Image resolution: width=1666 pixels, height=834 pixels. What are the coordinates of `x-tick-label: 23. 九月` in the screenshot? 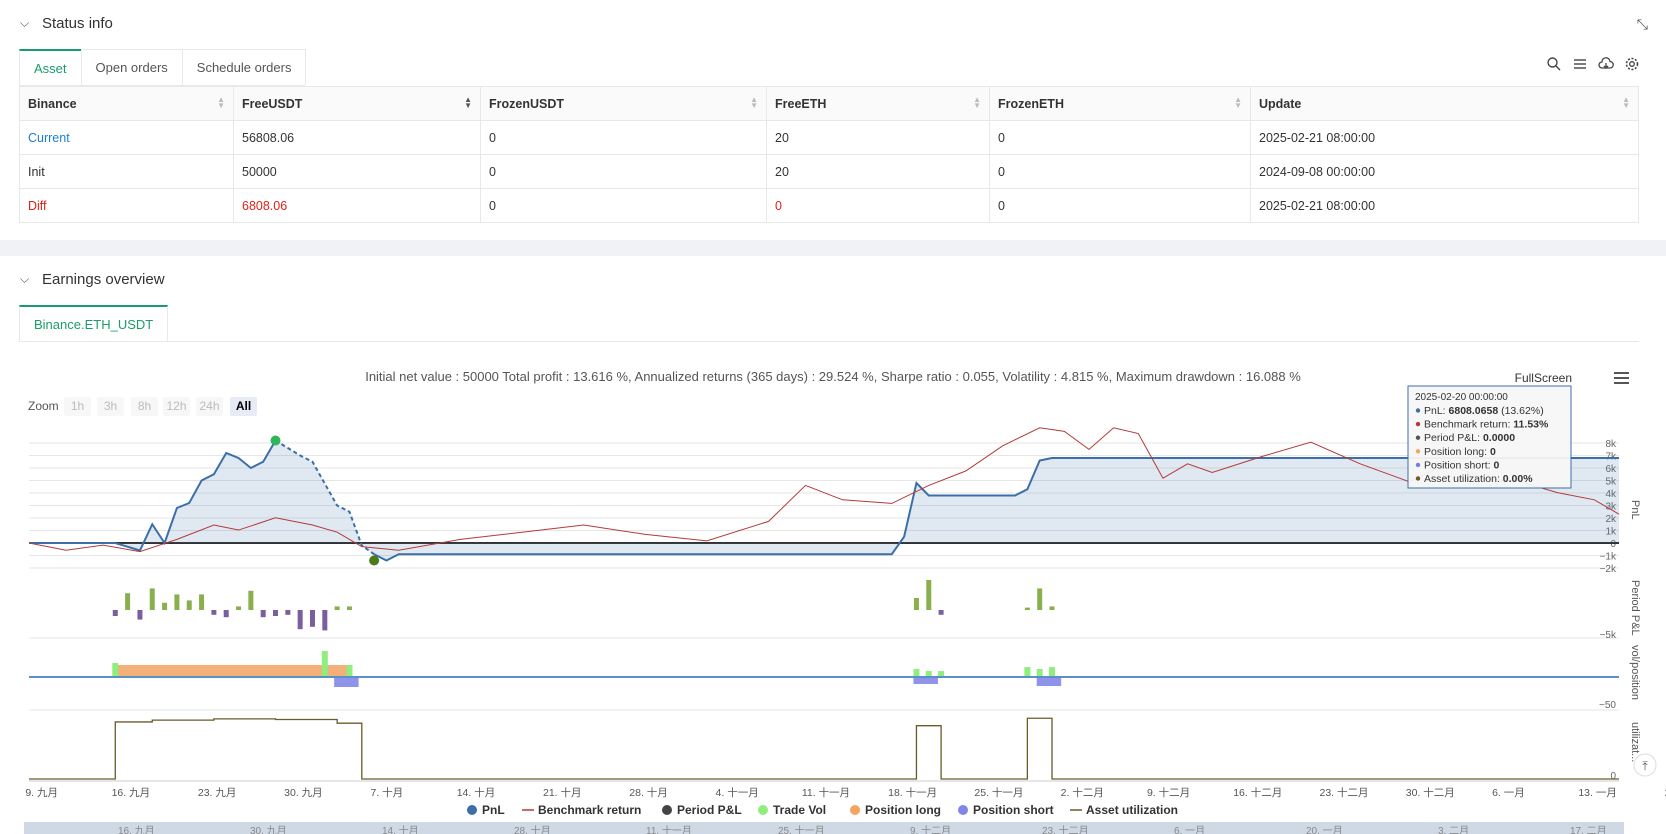 It's located at (217, 793).